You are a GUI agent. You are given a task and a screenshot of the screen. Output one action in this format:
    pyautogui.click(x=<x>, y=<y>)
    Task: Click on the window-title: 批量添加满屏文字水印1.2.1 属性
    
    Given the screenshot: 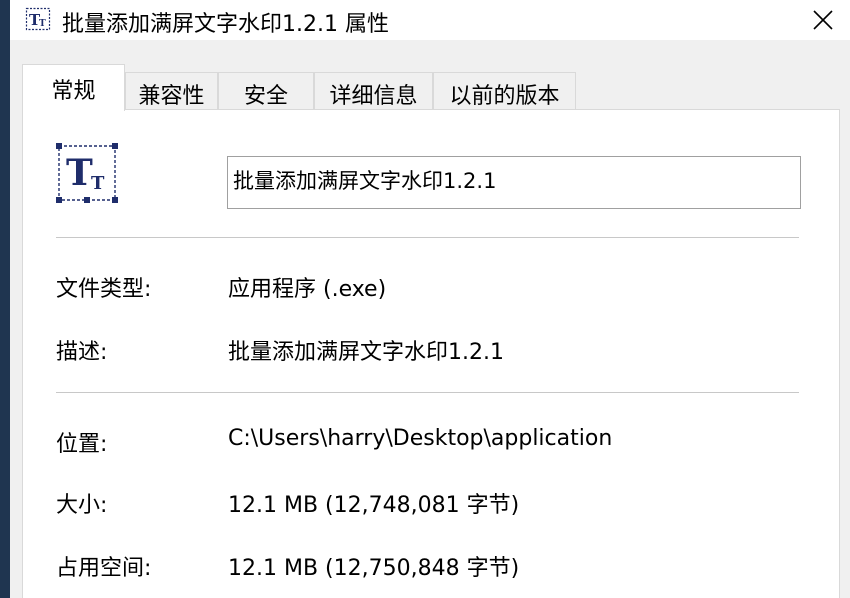 What is the action you would take?
    pyautogui.click(x=225, y=24)
    